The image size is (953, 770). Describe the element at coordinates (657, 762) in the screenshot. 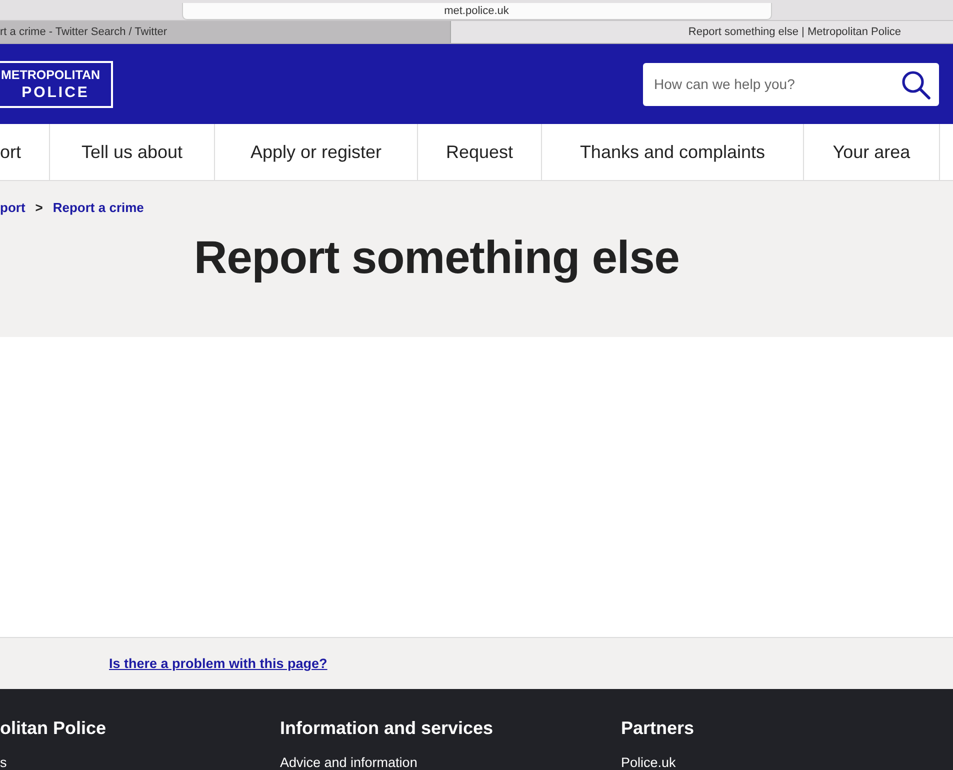

I see `footer-link: Police.uk` at that location.